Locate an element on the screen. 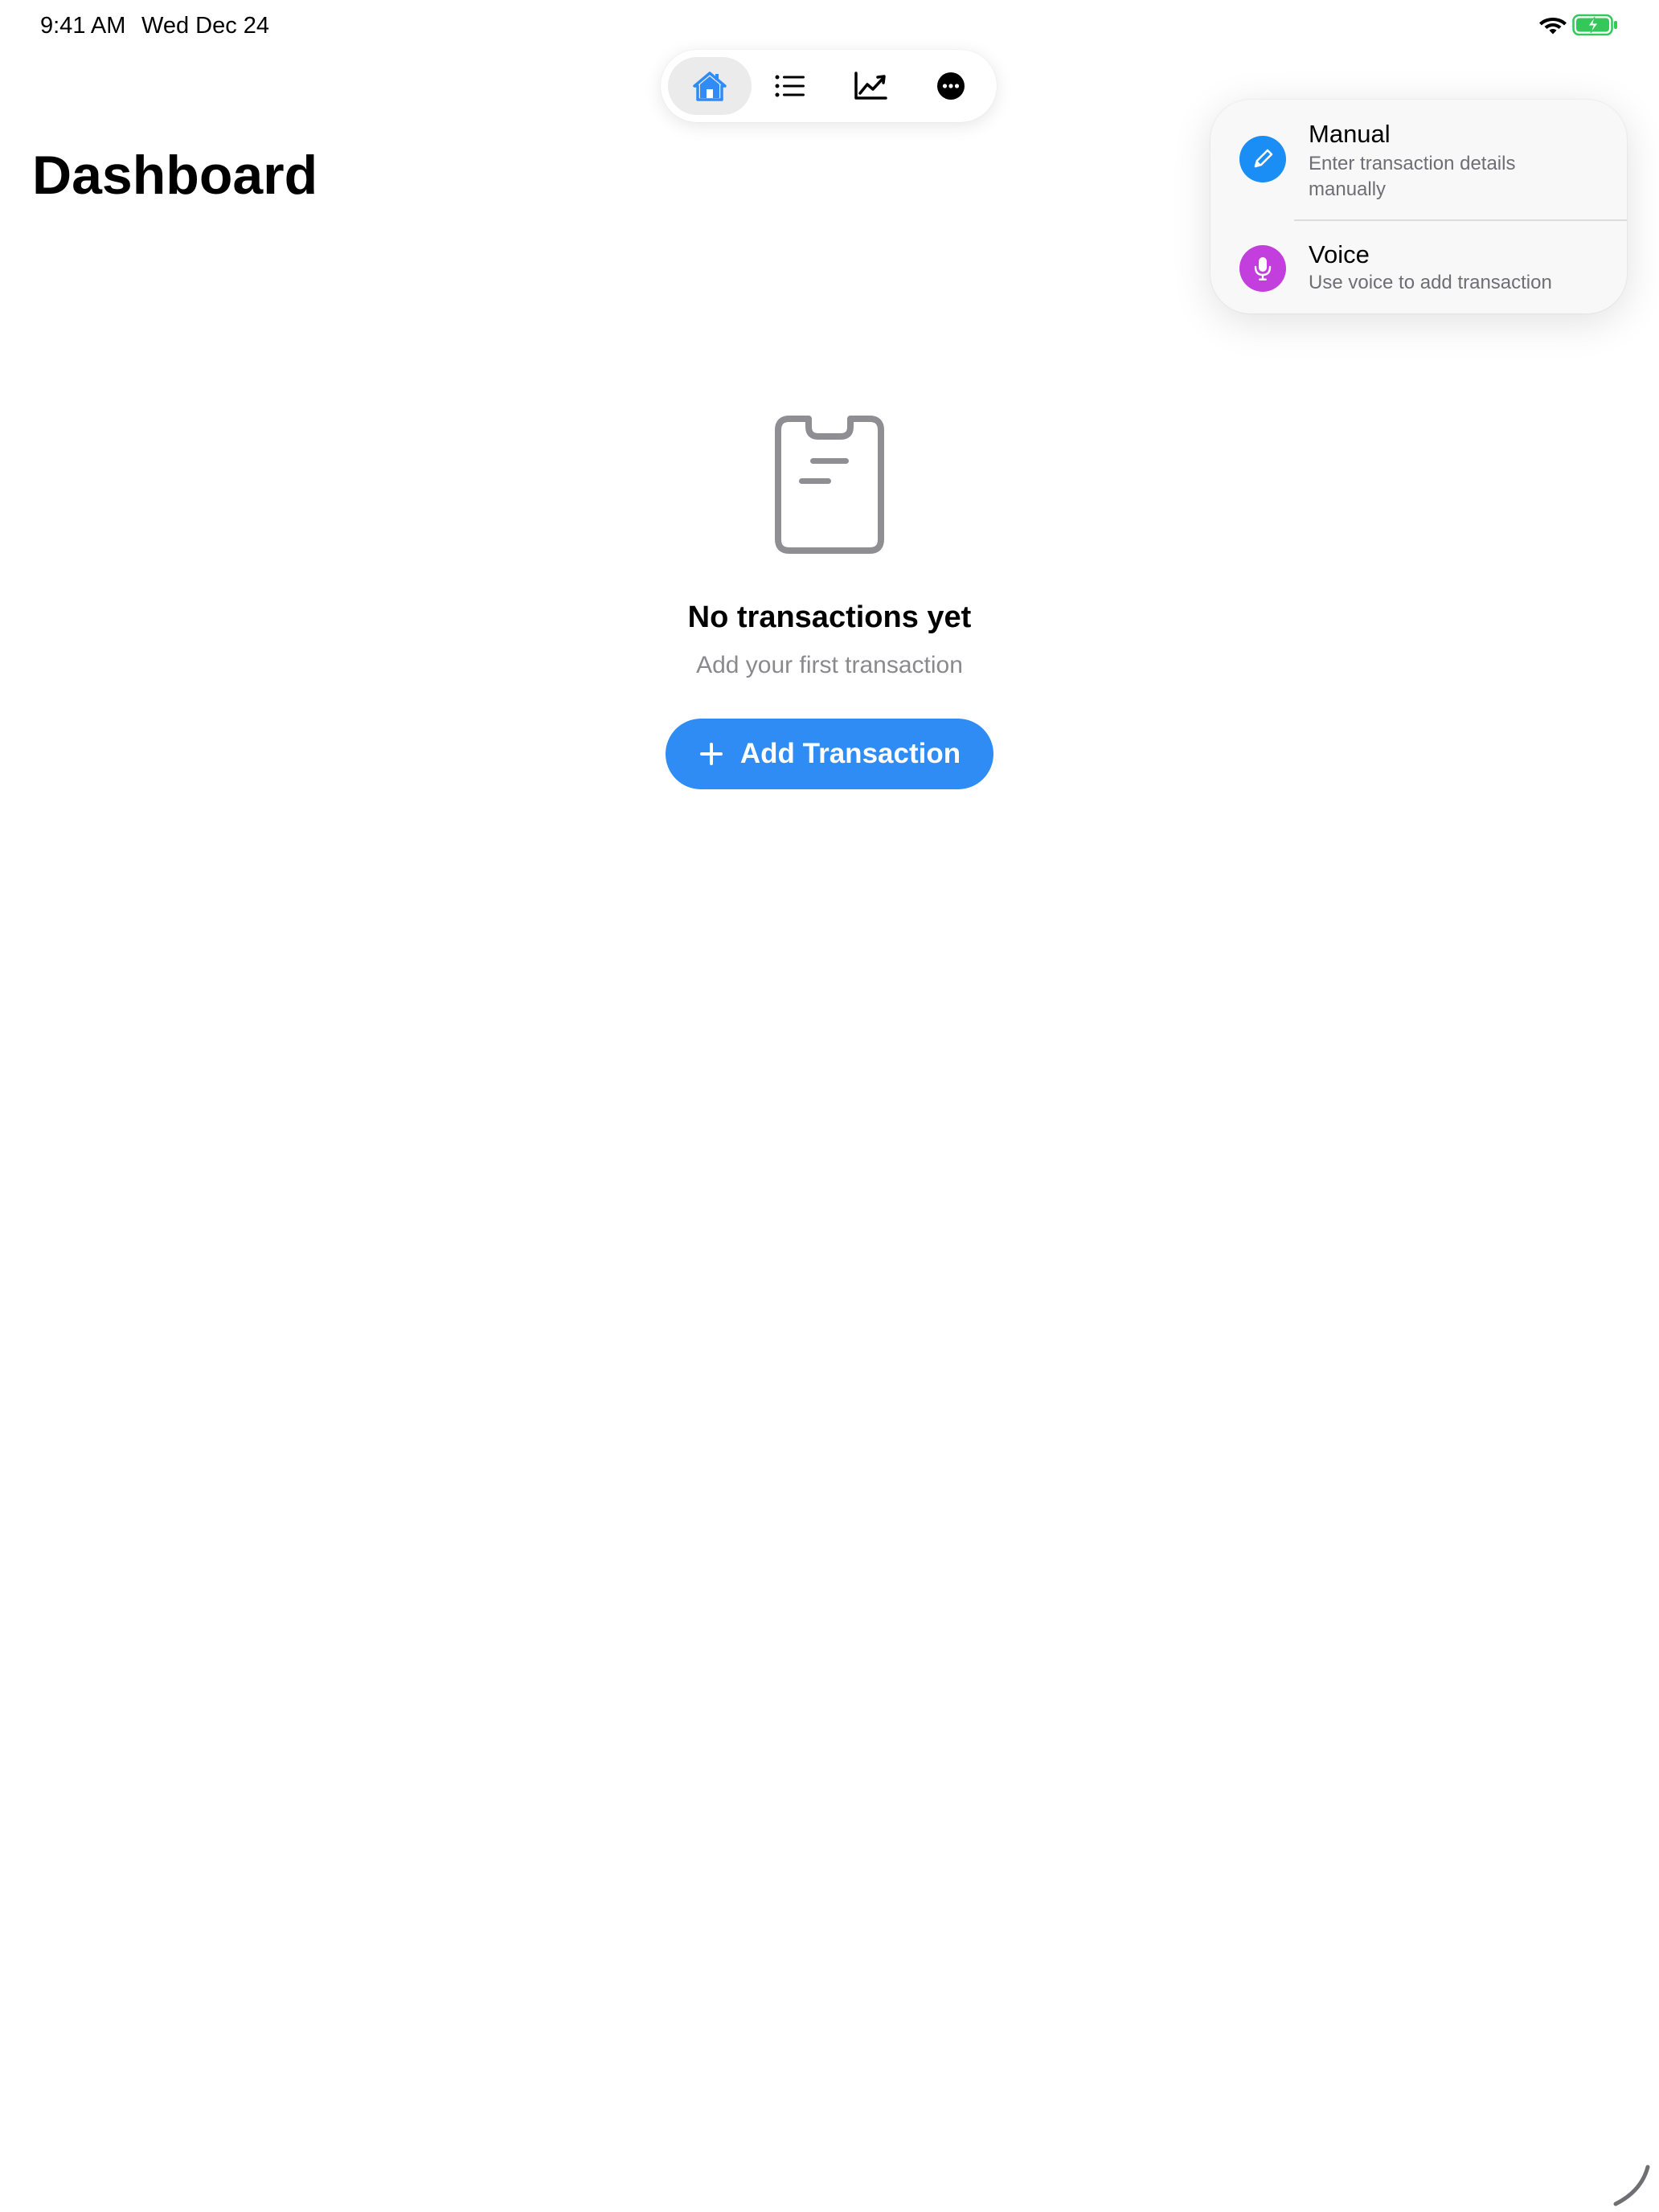  tab-list is located at coordinates (790, 86).